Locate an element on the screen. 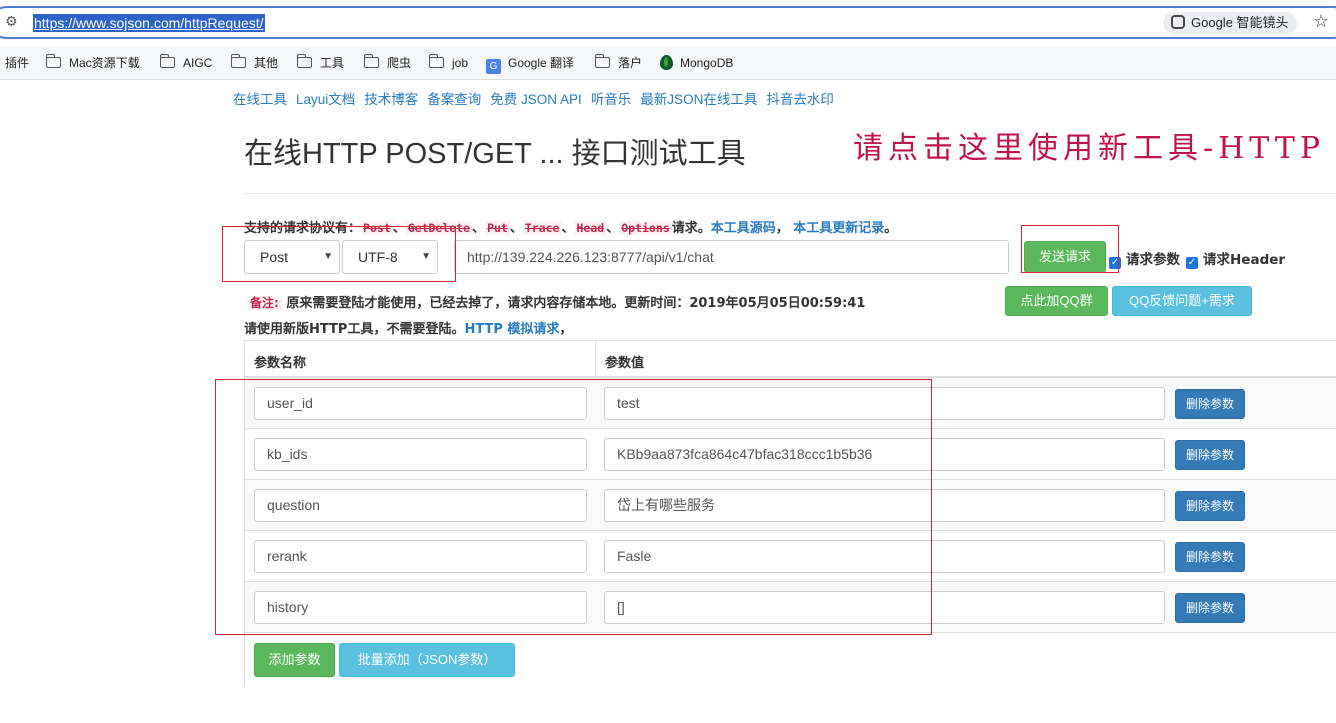  nav-free-json-api: 免费 JSON API is located at coordinates (536, 99).